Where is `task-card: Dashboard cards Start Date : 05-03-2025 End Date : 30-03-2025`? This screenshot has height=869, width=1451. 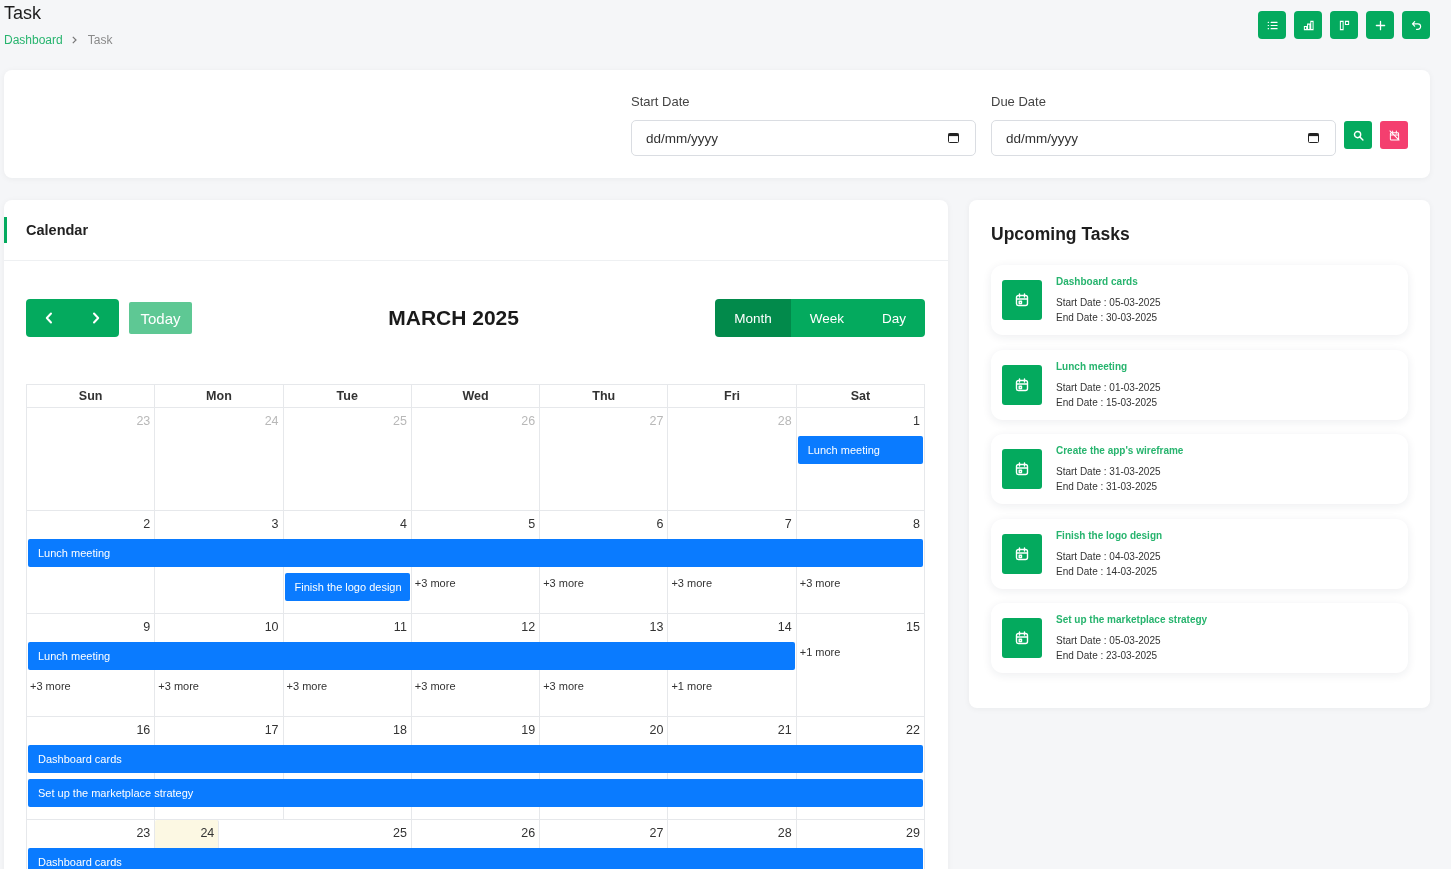
task-card: Dashboard cards Start Date : 05-03-2025 End Date : 30-03-2025 is located at coordinates (1199, 300).